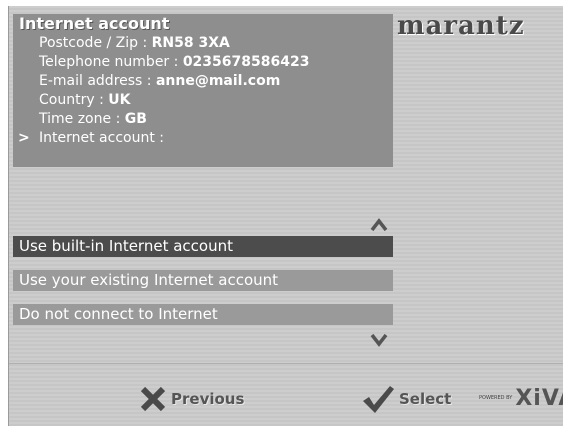 This screenshot has height=426, width=563. What do you see at coordinates (379, 225) in the screenshot?
I see `chevron-up-icon` at bounding box center [379, 225].